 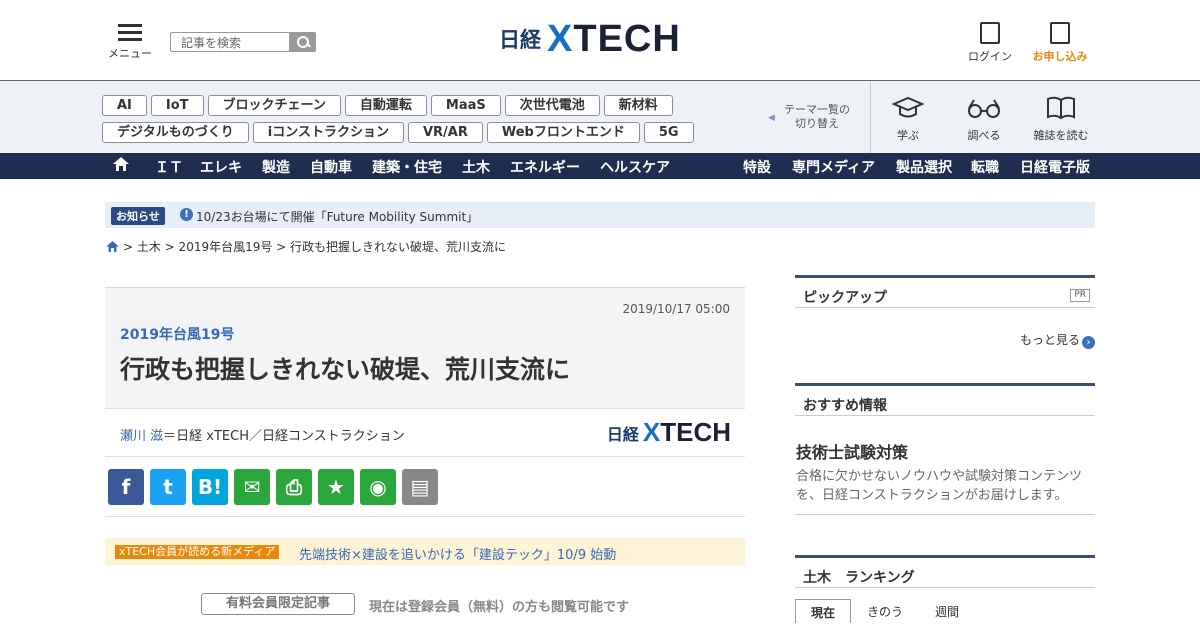 What do you see at coordinates (985, 167) in the screenshot?
I see `nav-item: 転職` at bounding box center [985, 167].